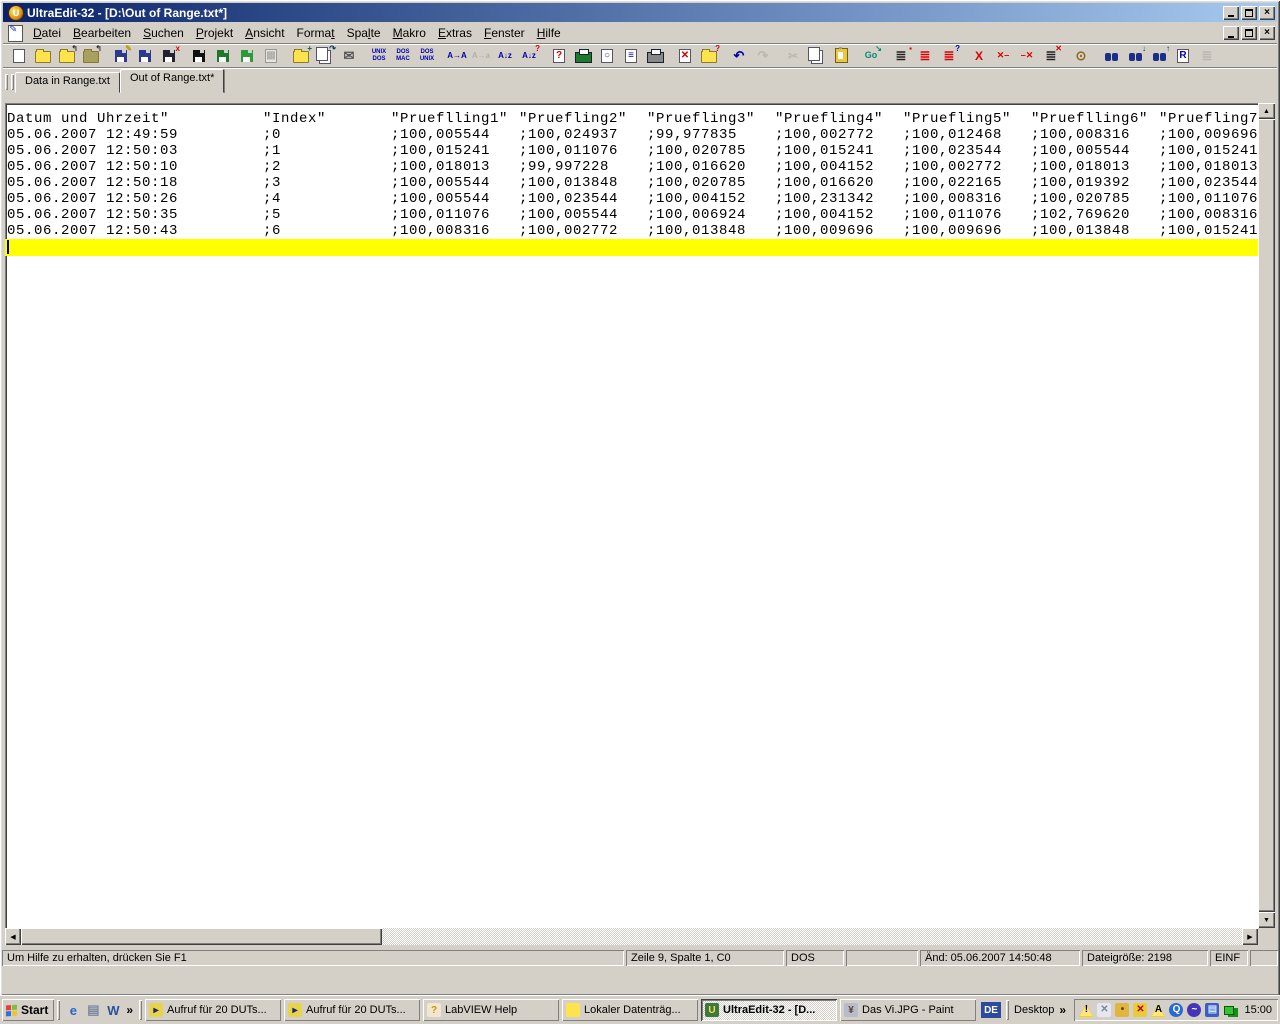 This screenshot has width=1280, height=1024. I want to click on paste-icon, so click(841, 55).